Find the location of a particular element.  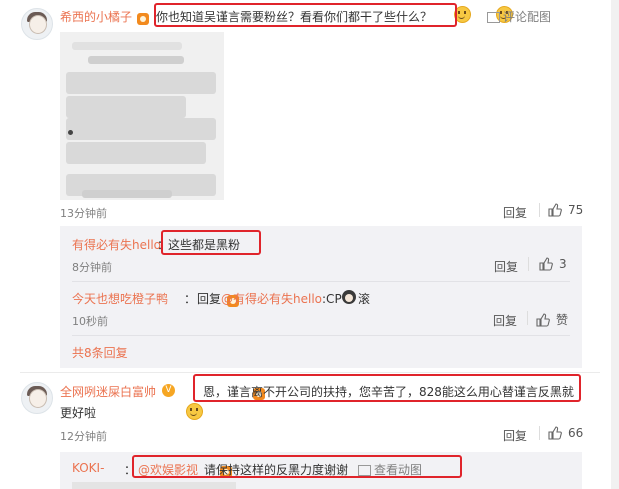

avatar-emoji-icon is located at coordinates (349, 297).